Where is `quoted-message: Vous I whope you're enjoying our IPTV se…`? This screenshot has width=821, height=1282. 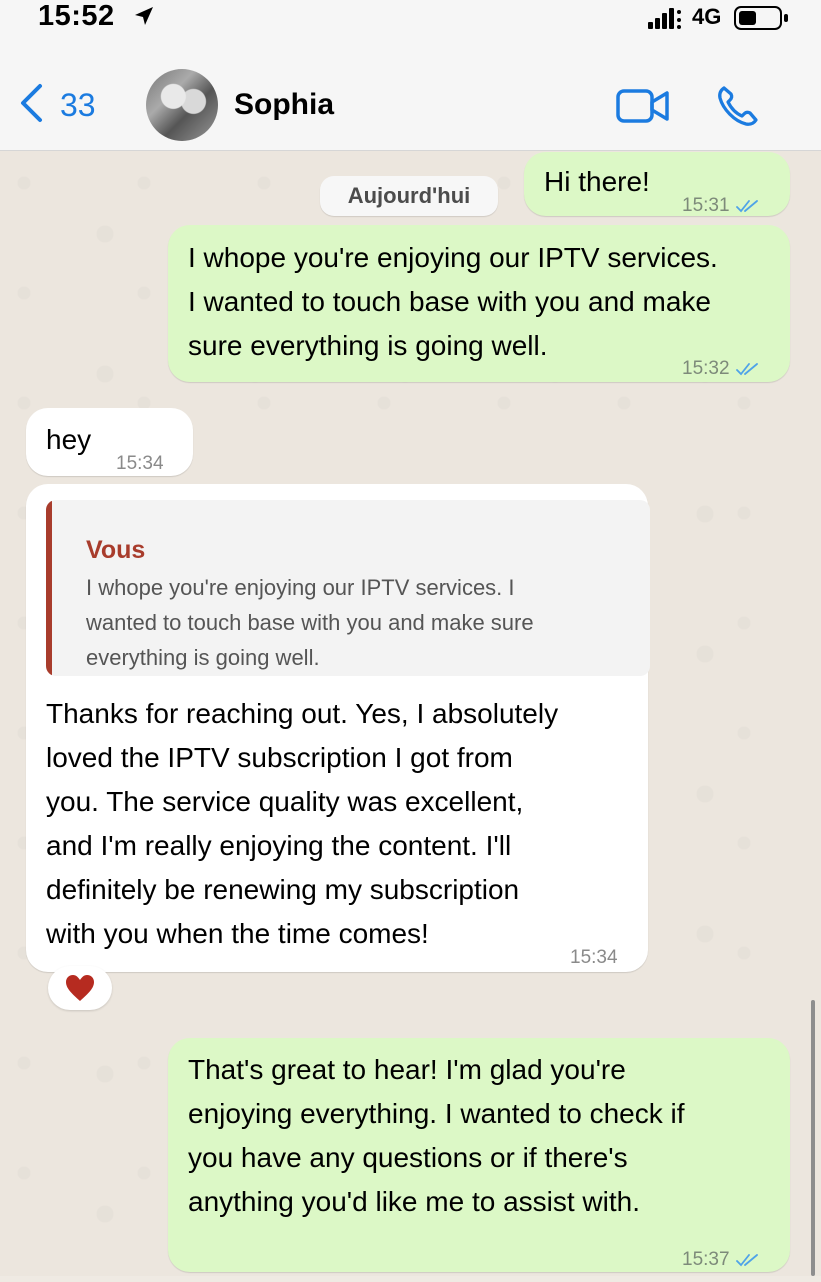 quoted-message: Vous I whope you're enjoying our IPTV se… is located at coordinates (348, 588).